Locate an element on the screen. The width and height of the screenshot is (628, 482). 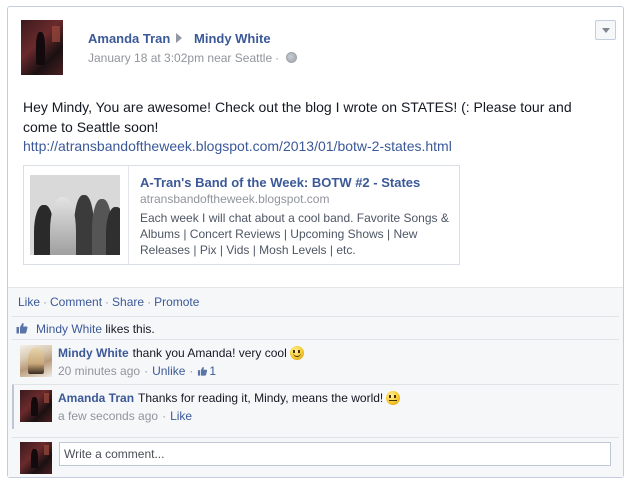
comment-meta: a few seconds ago · Like is located at coordinates (125, 416).